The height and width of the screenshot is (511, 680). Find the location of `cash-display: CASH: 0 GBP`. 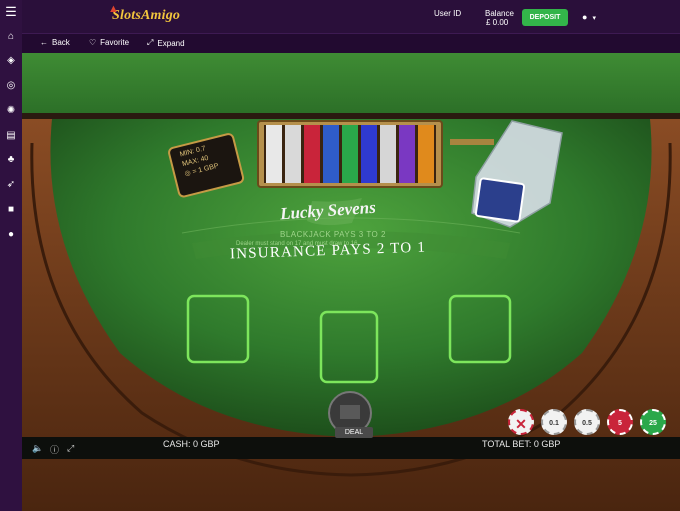

cash-display: CASH: 0 GBP is located at coordinates (191, 444).